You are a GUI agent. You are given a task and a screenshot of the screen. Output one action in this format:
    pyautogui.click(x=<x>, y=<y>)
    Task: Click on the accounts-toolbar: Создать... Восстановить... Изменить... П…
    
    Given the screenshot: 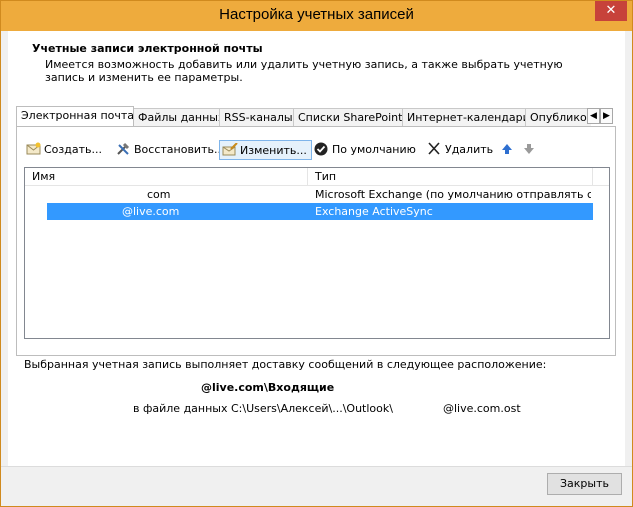 What is the action you would take?
    pyautogui.click(x=313, y=150)
    